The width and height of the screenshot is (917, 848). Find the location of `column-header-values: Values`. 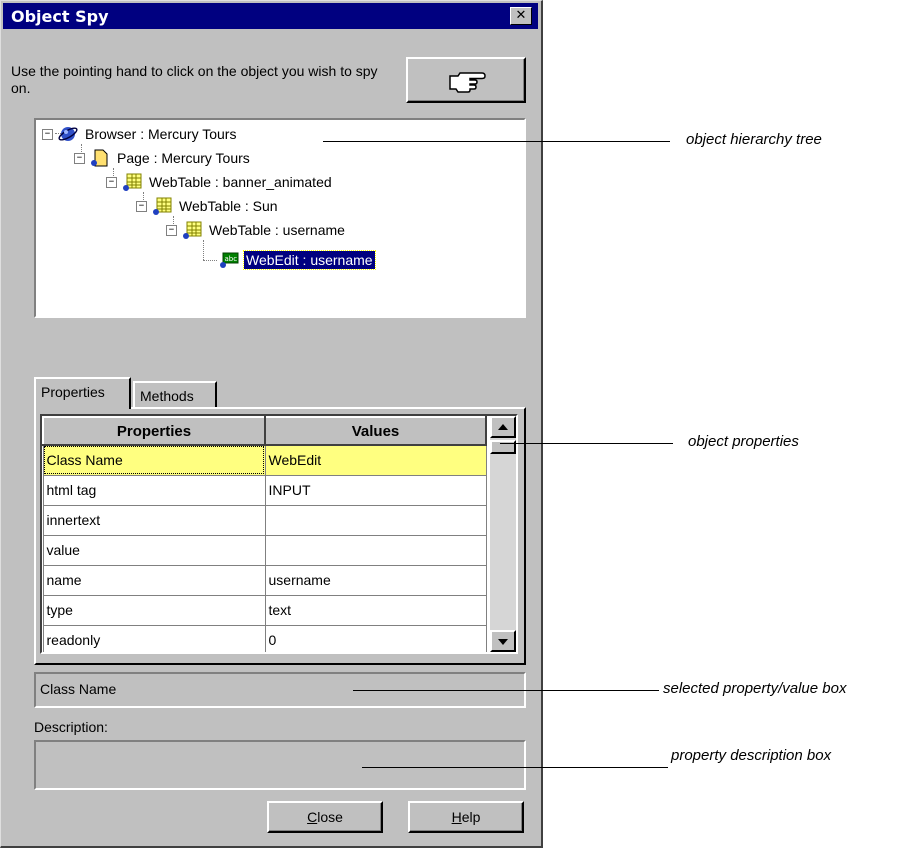

column-header-values: Values is located at coordinates (375, 431).